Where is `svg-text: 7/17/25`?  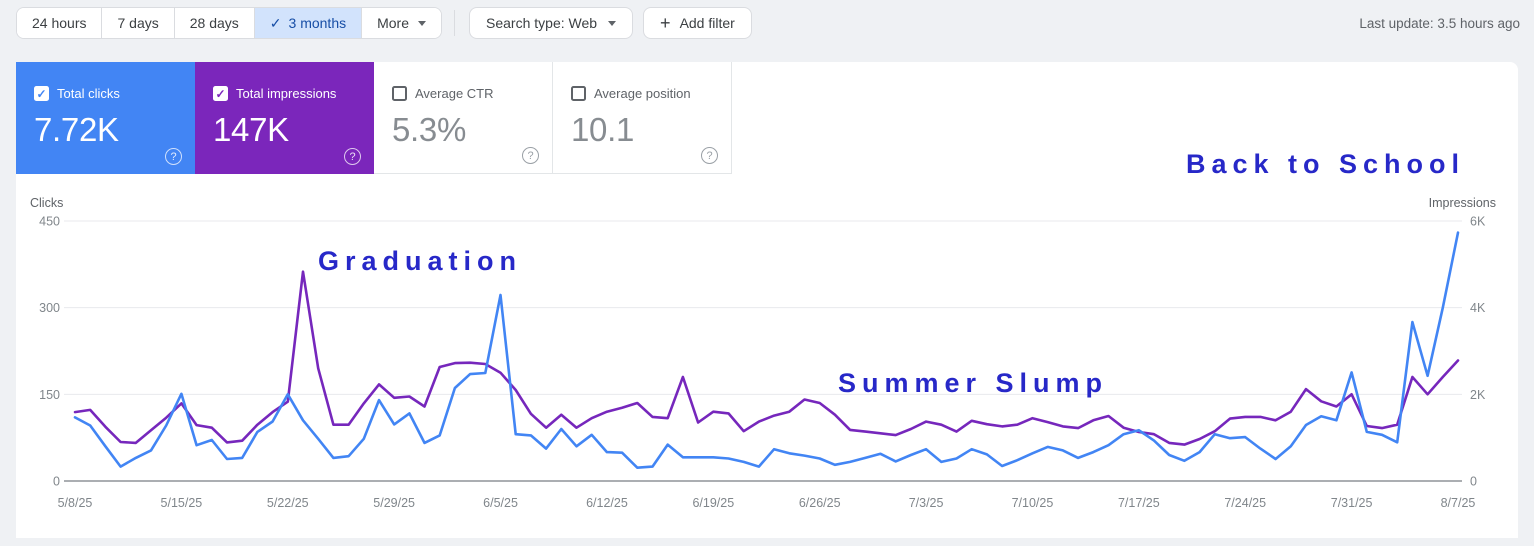
svg-text: 7/17/25 is located at coordinates (1139, 503).